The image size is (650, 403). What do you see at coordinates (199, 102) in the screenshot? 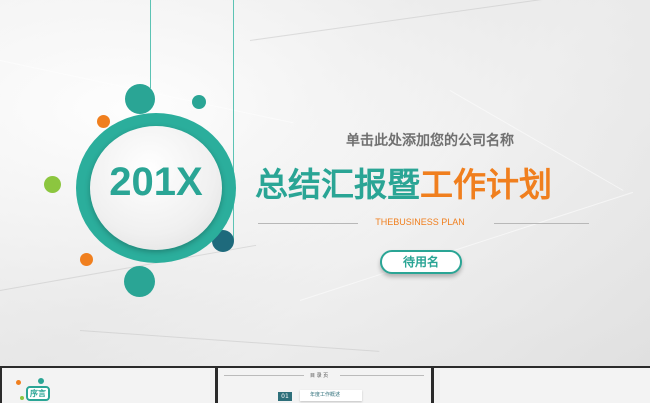
I see `dot-teal-small` at bounding box center [199, 102].